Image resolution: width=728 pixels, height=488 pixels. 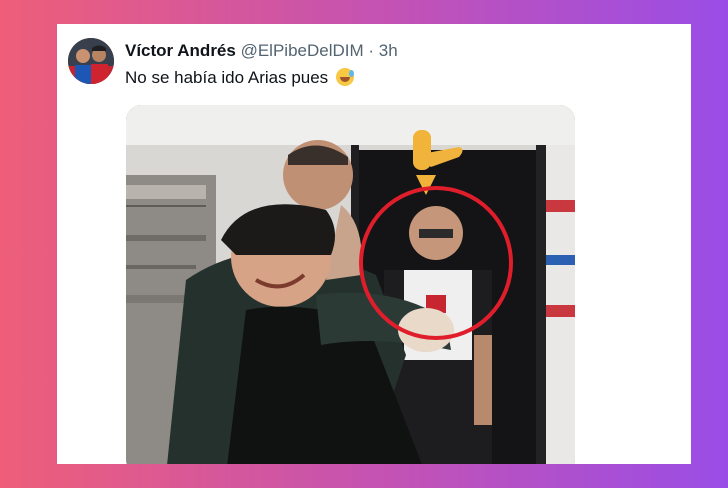 I want to click on tweet-text: No se había ido Arias pues, so click(x=239, y=78).